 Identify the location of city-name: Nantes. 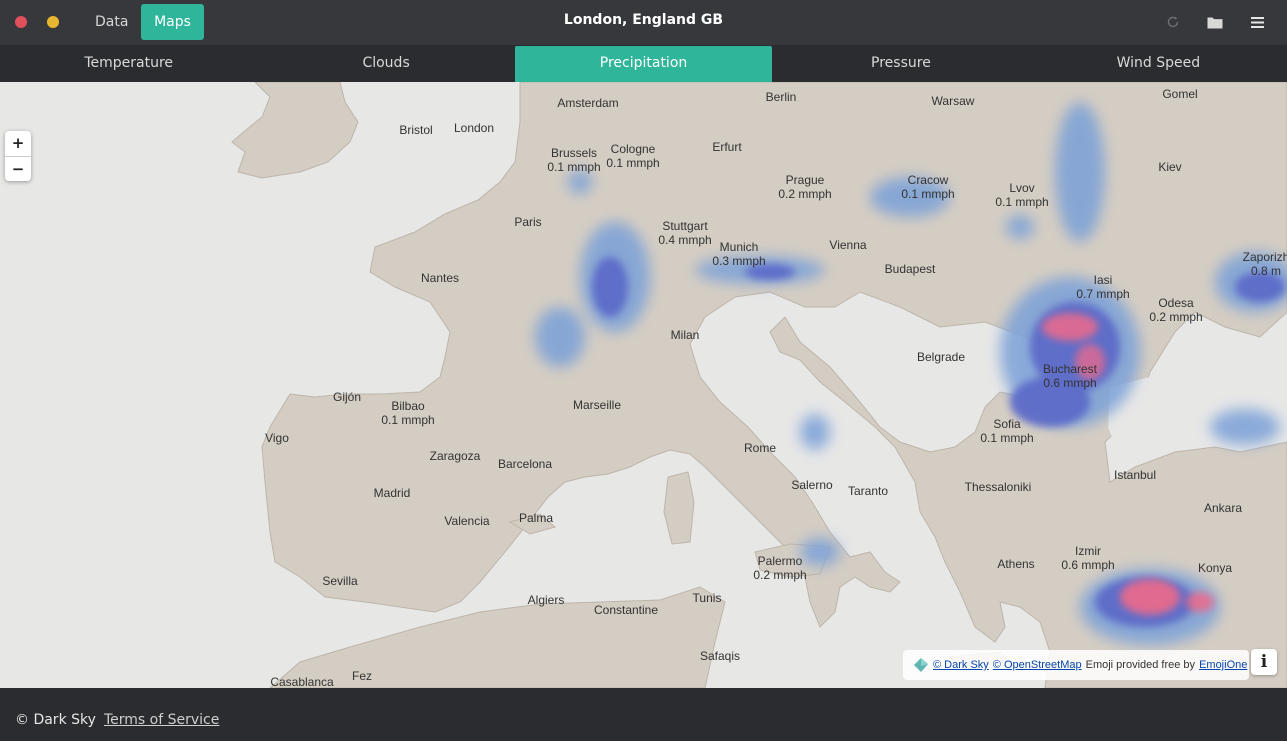
(440, 278).